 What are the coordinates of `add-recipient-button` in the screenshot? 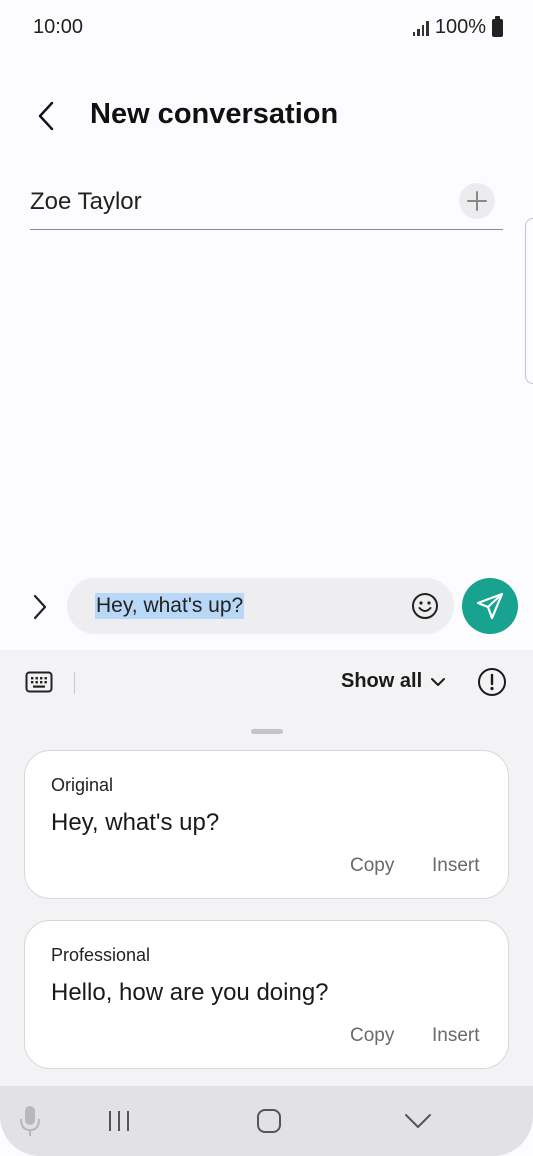 It's located at (477, 201).